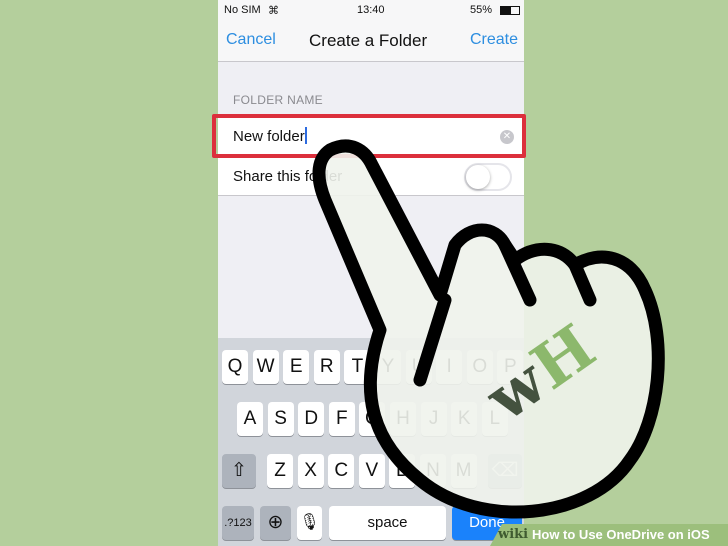  I want to click on caption-brand: wiki, so click(513, 534).